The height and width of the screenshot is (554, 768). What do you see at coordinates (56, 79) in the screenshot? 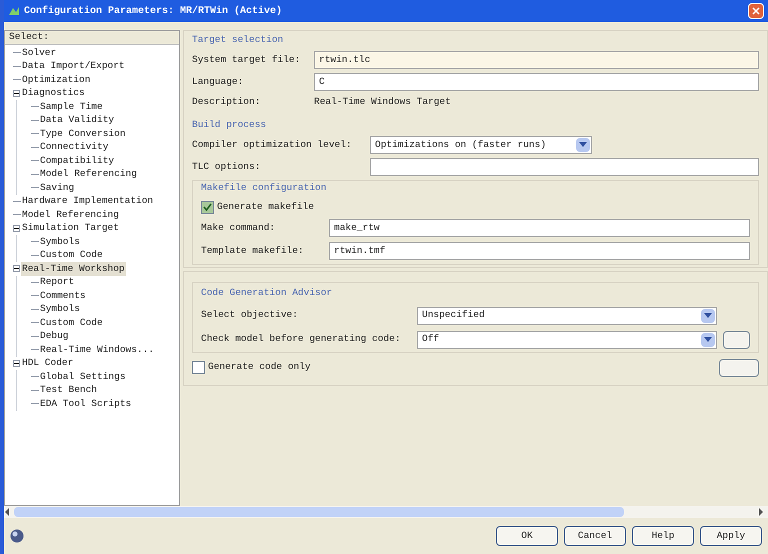
I see `tree-item: Optimization` at bounding box center [56, 79].